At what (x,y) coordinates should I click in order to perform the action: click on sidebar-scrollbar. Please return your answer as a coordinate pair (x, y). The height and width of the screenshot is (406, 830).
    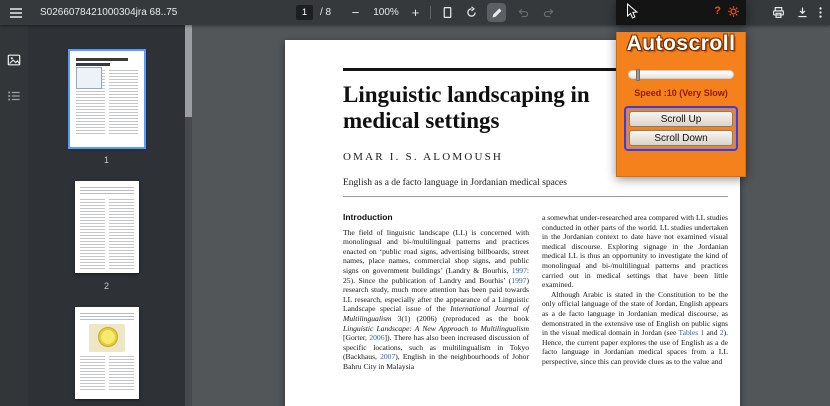
    Looking at the image, I should click on (188, 215).